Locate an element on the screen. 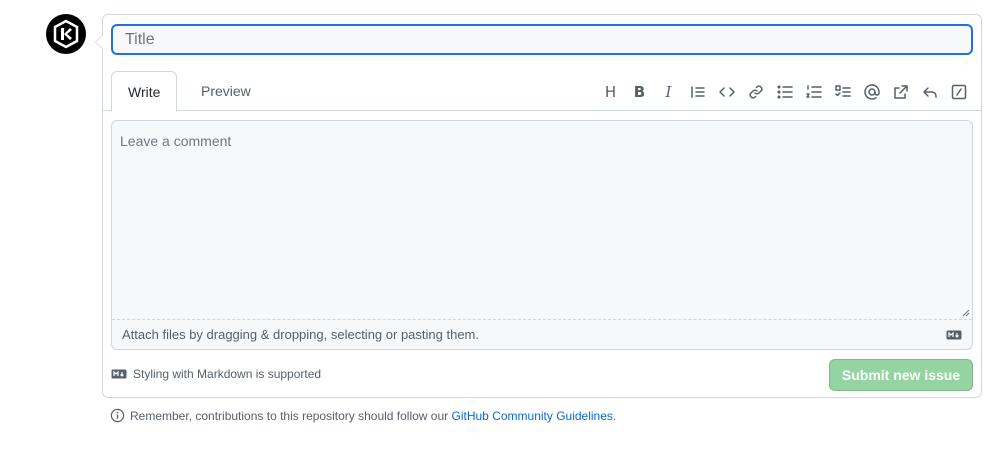 The height and width of the screenshot is (454, 1003). link-button is located at coordinates (755, 92).